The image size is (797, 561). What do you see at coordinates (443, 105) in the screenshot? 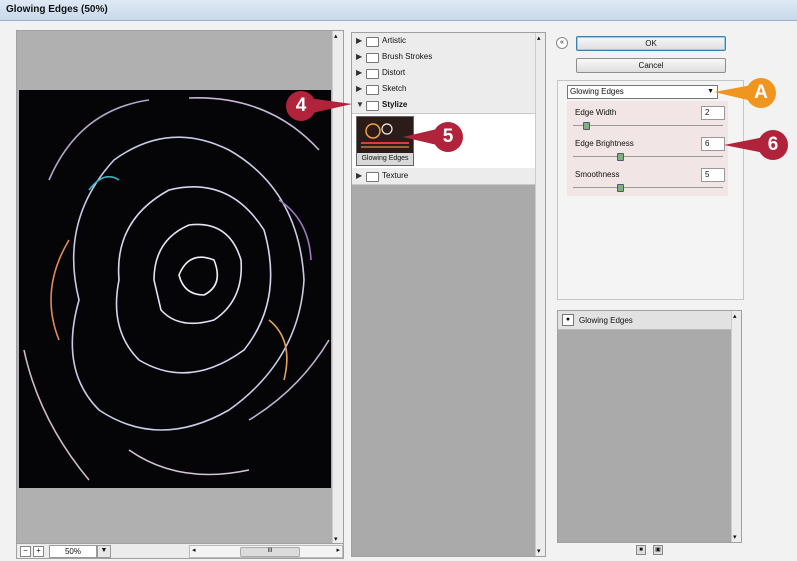
I see `category-stylize: ▼ Stylize` at bounding box center [443, 105].